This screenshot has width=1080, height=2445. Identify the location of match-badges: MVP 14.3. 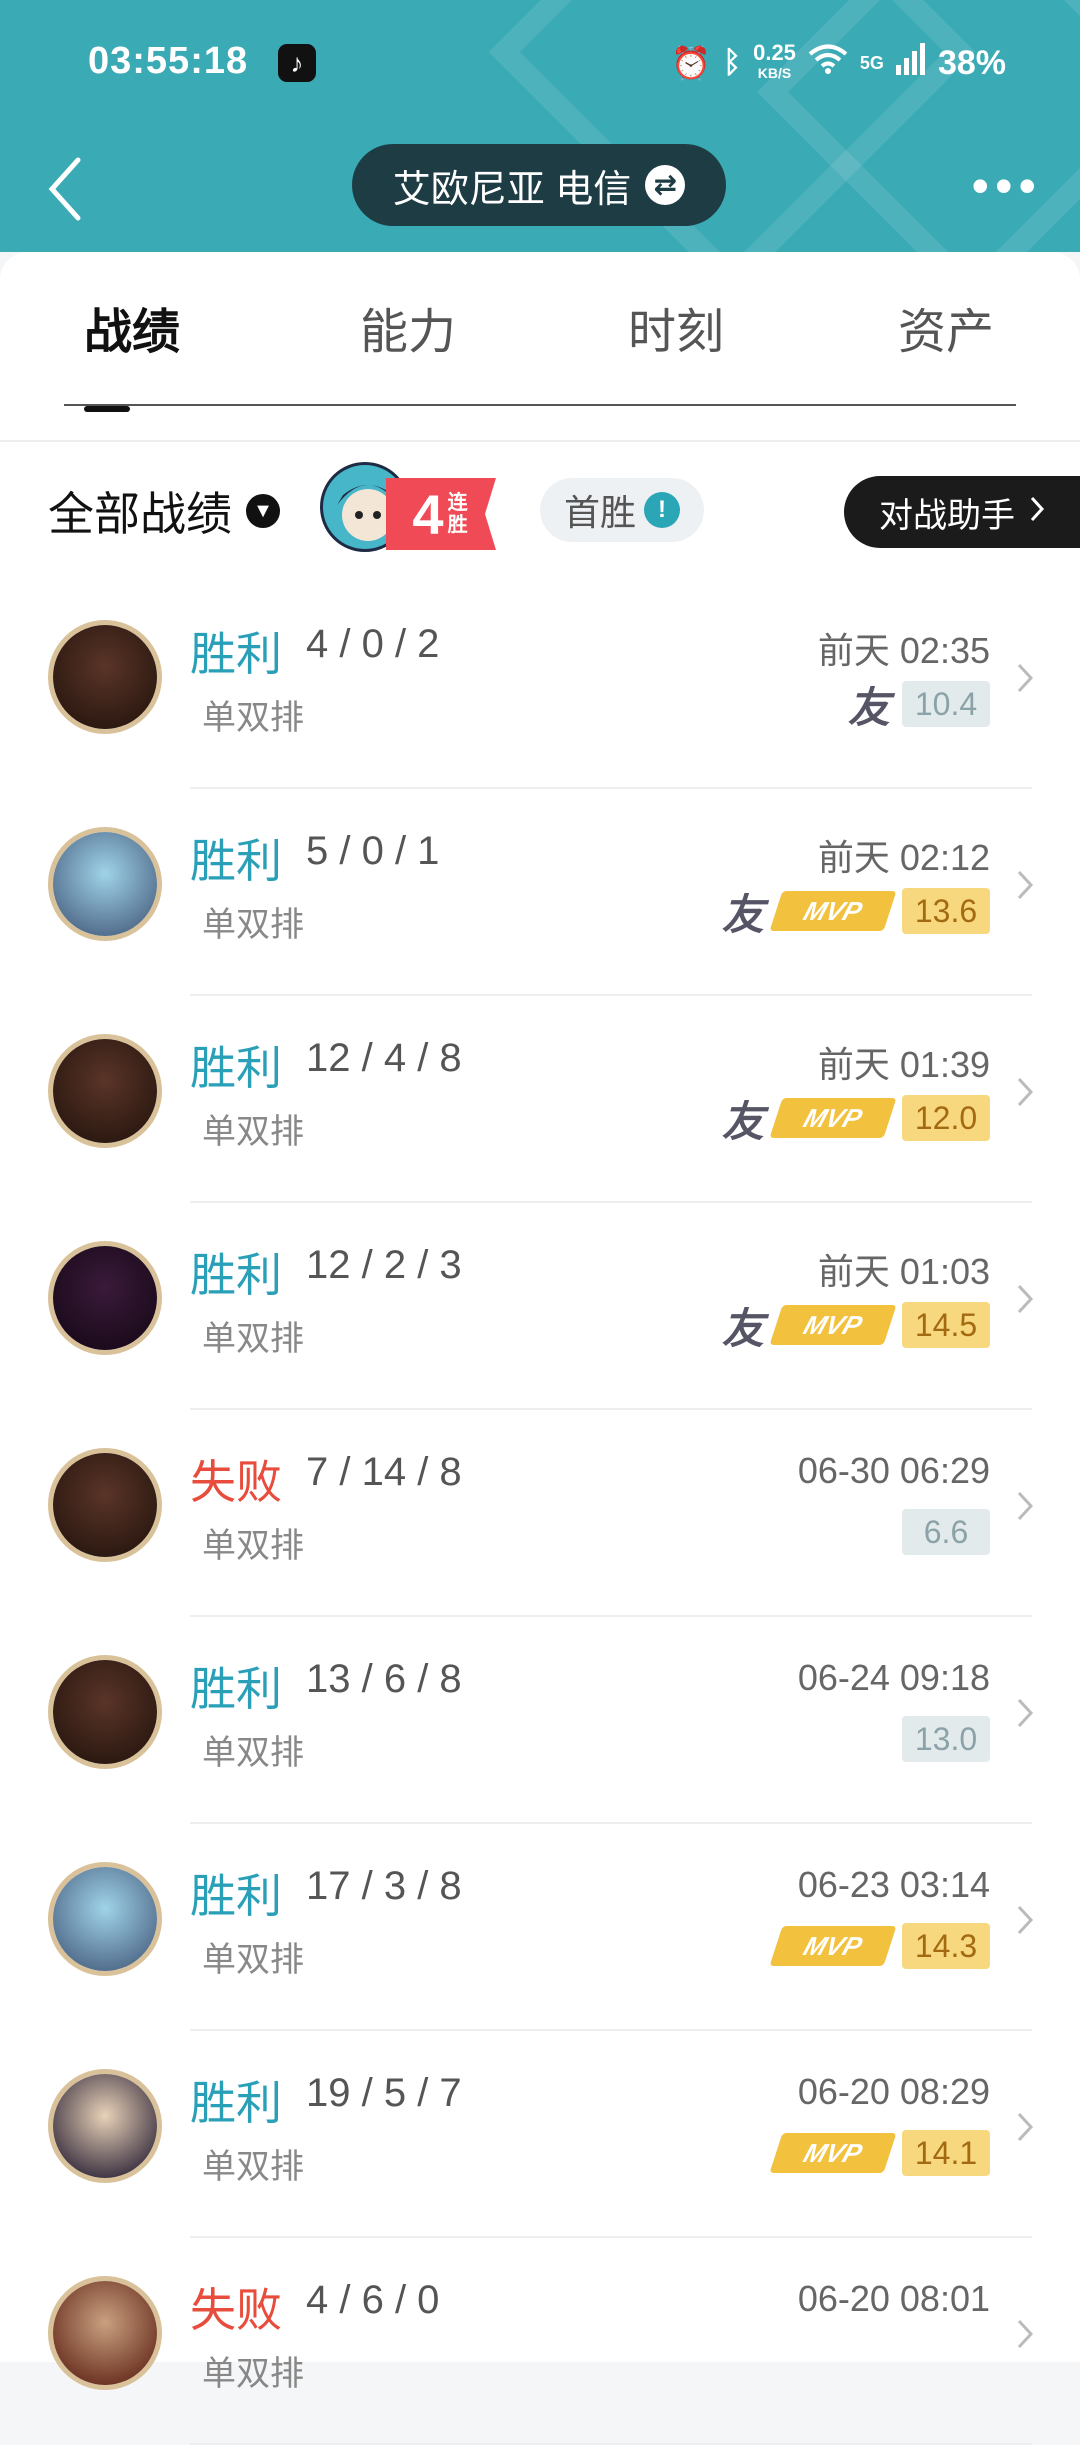
(879, 1946).